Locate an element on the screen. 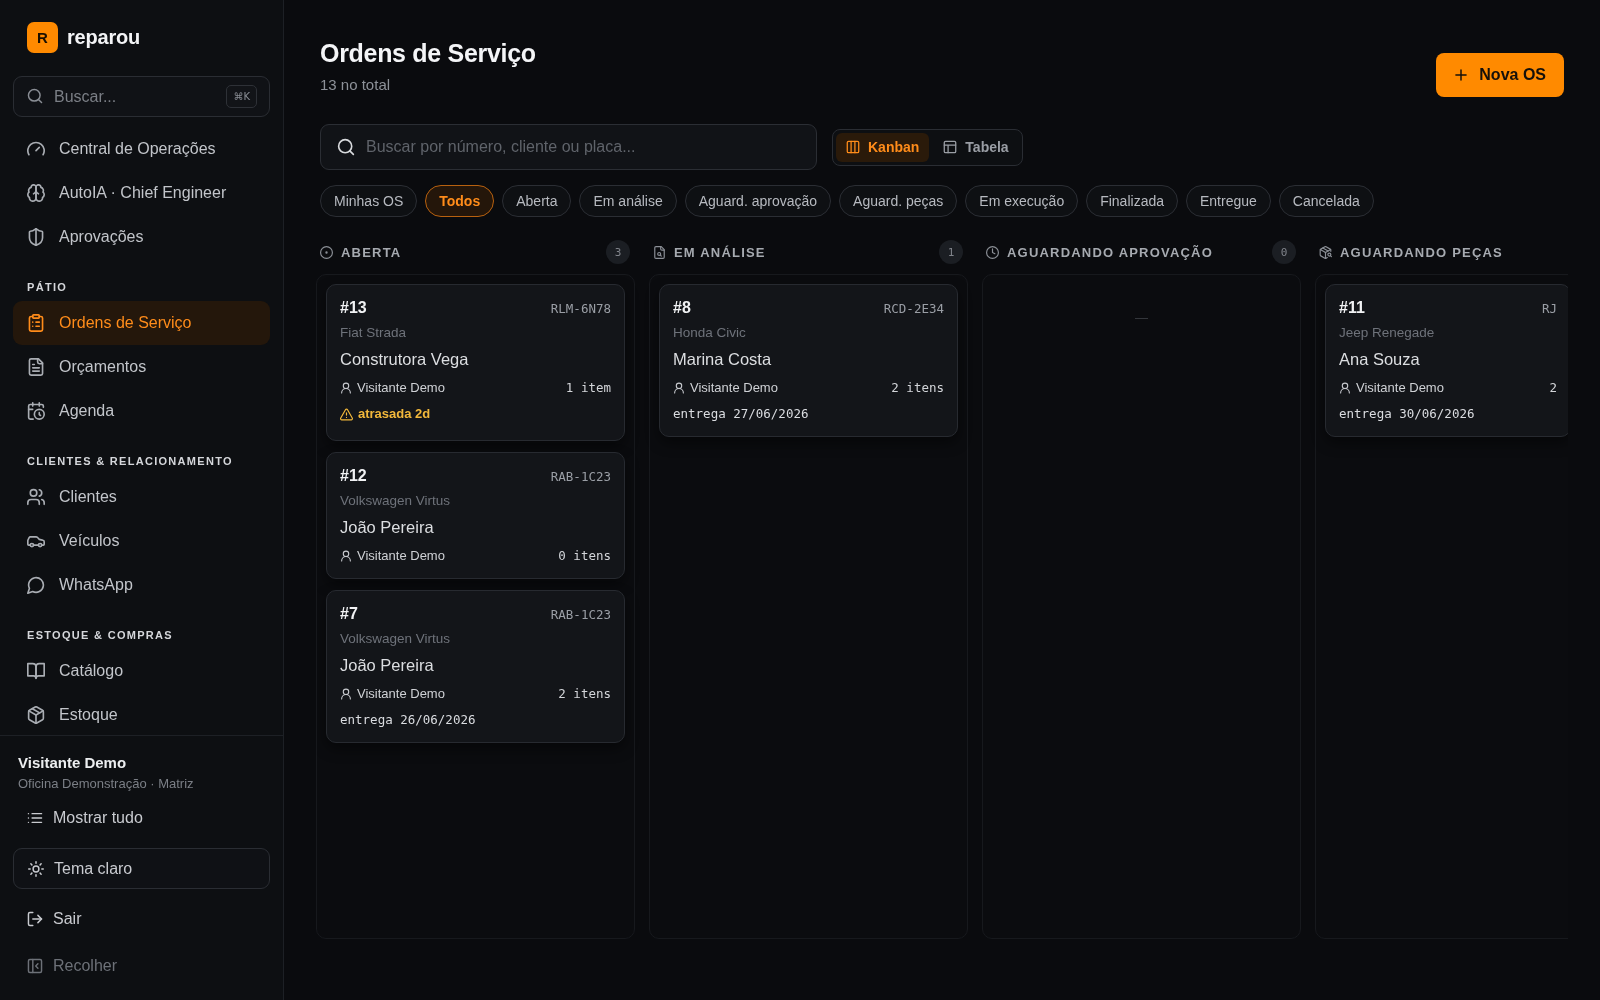 The image size is (1600, 1000). order-number: #7 is located at coordinates (349, 614).